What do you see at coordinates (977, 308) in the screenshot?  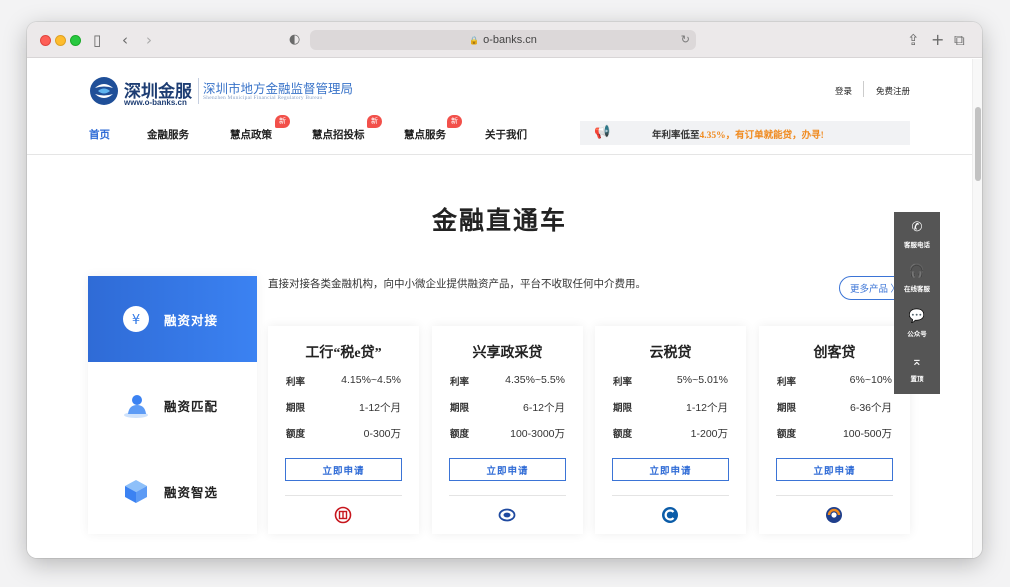 I see `page-scrollbar` at bounding box center [977, 308].